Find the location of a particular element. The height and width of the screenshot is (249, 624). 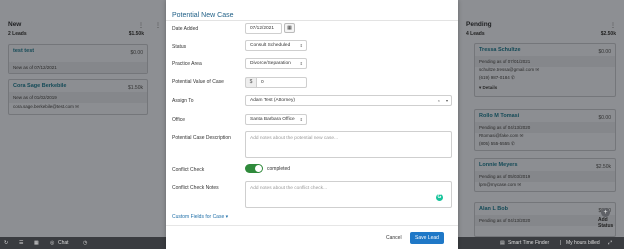

lead-as-of: New as of 07/12/2021 is located at coordinates (78, 67).